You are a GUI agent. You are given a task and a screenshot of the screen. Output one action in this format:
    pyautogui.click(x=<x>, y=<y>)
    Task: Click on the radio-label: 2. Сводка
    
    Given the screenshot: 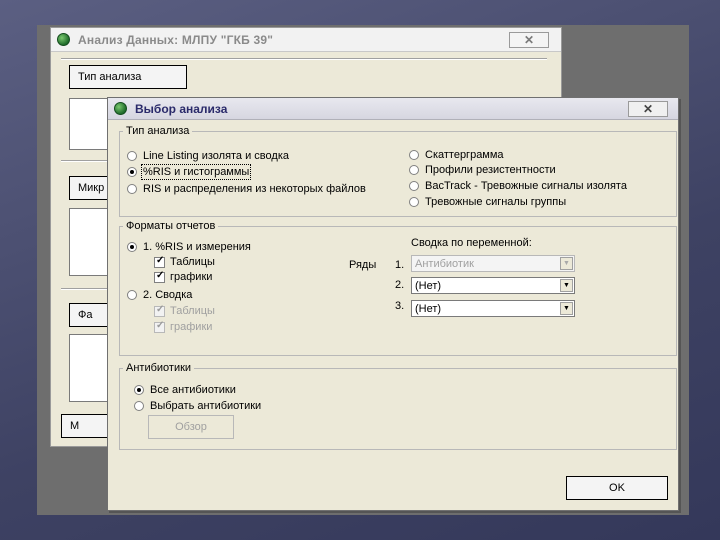 What is the action you would take?
    pyautogui.click(x=168, y=295)
    